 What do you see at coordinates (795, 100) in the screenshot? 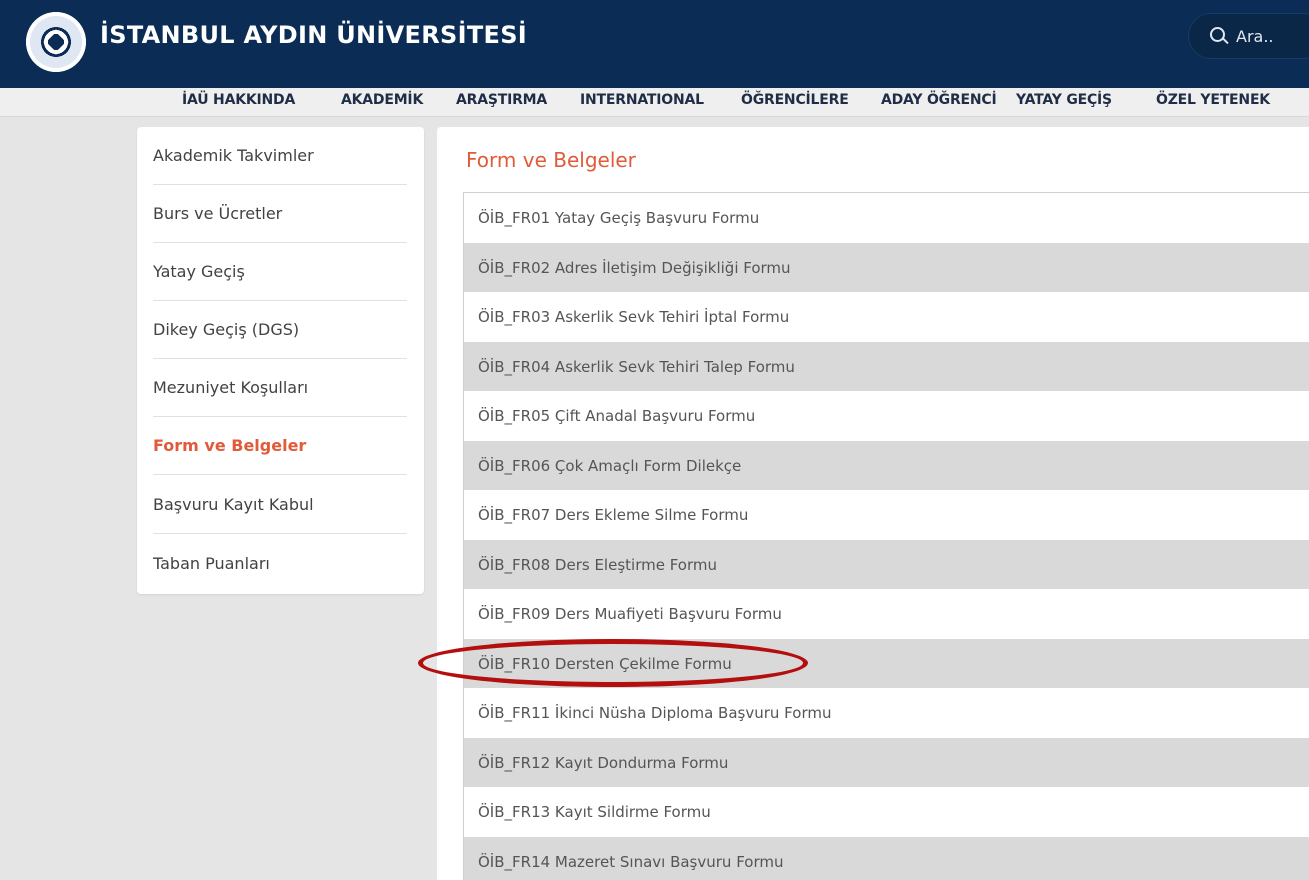
I see `nav-item-ogrencilere: ÖĞRENCİLERE` at bounding box center [795, 100].